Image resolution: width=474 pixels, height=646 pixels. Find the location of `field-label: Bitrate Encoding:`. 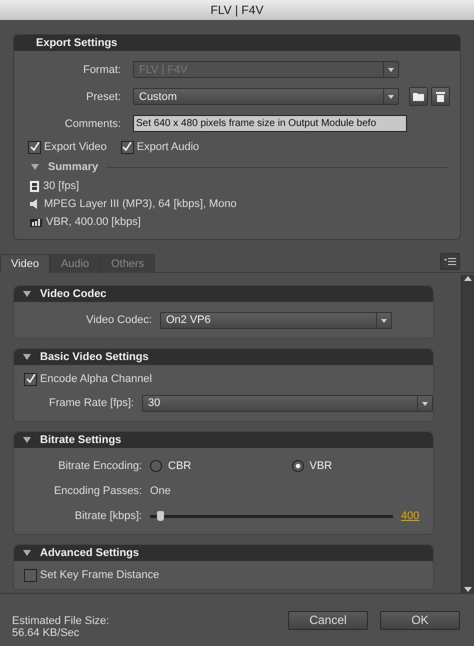

field-label: Bitrate Encoding: is located at coordinates (100, 466).